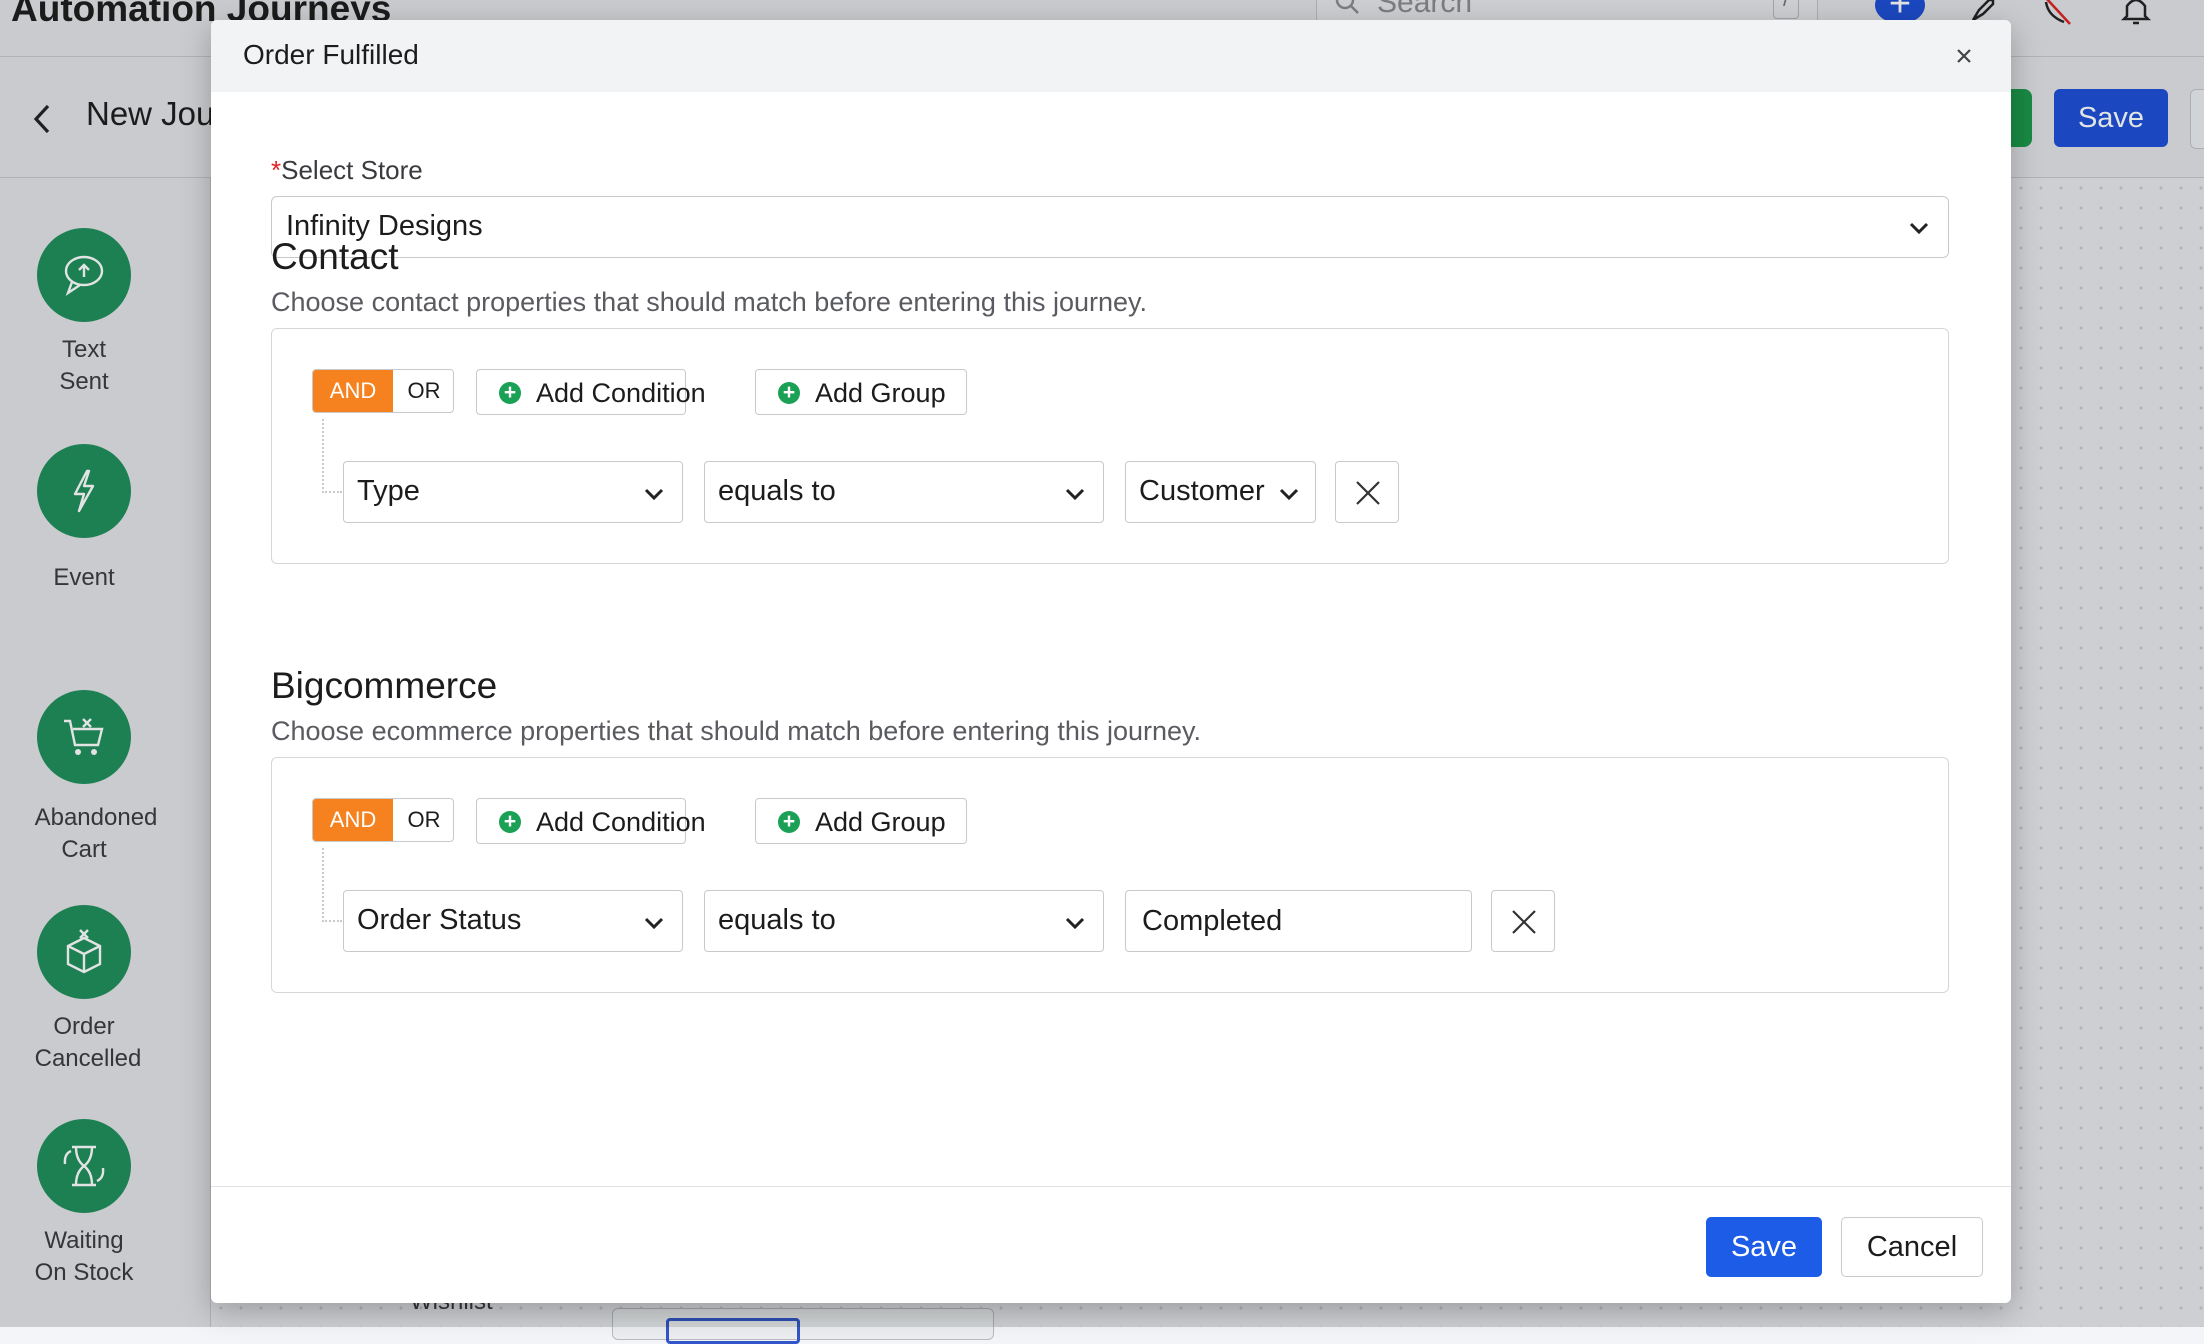  Describe the element at coordinates (388, 491) in the screenshot. I see `contact-field-value: Type` at that location.